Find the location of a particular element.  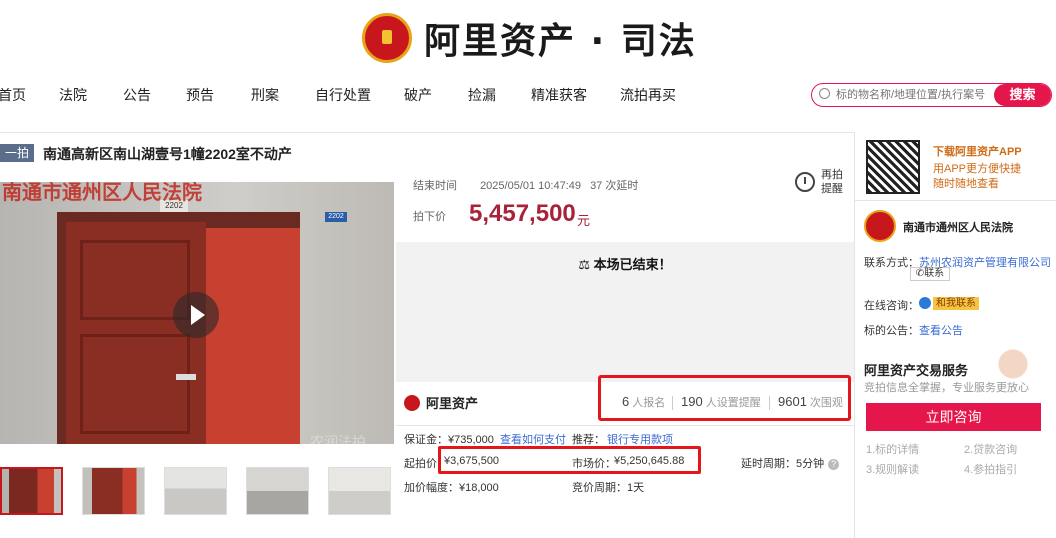

auction-round-badge: 一拍 is located at coordinates (17, 153).